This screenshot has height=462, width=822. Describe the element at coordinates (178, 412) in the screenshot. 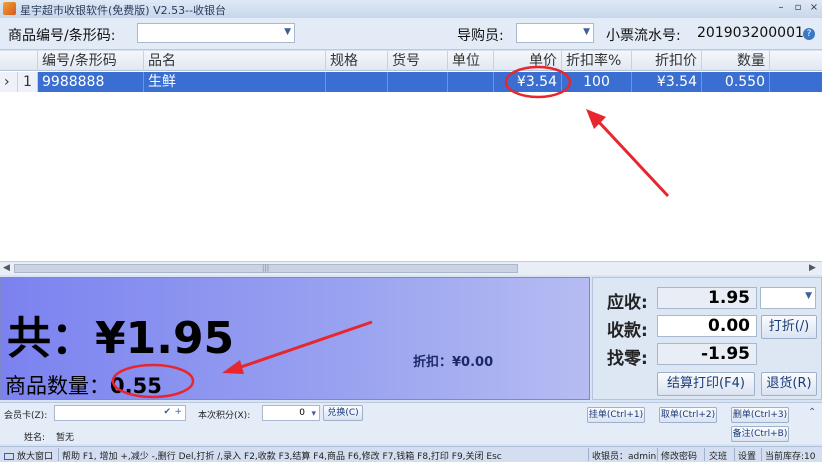

I see `add-icon: +` at that location.